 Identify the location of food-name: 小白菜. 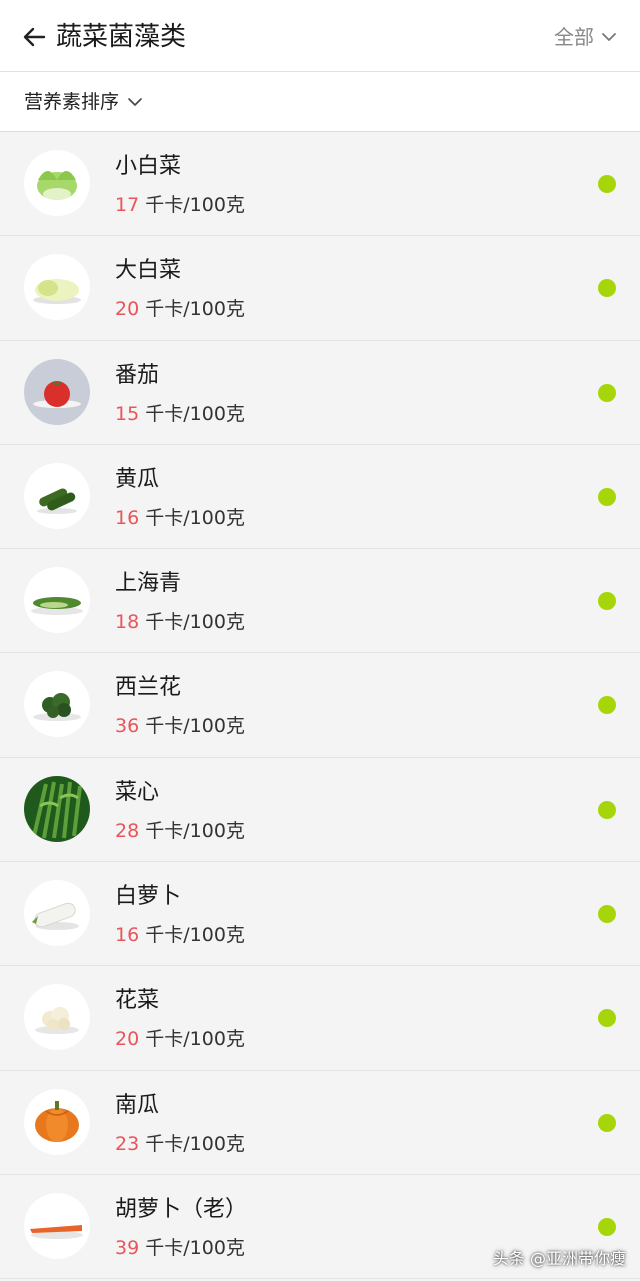
(148, 166).